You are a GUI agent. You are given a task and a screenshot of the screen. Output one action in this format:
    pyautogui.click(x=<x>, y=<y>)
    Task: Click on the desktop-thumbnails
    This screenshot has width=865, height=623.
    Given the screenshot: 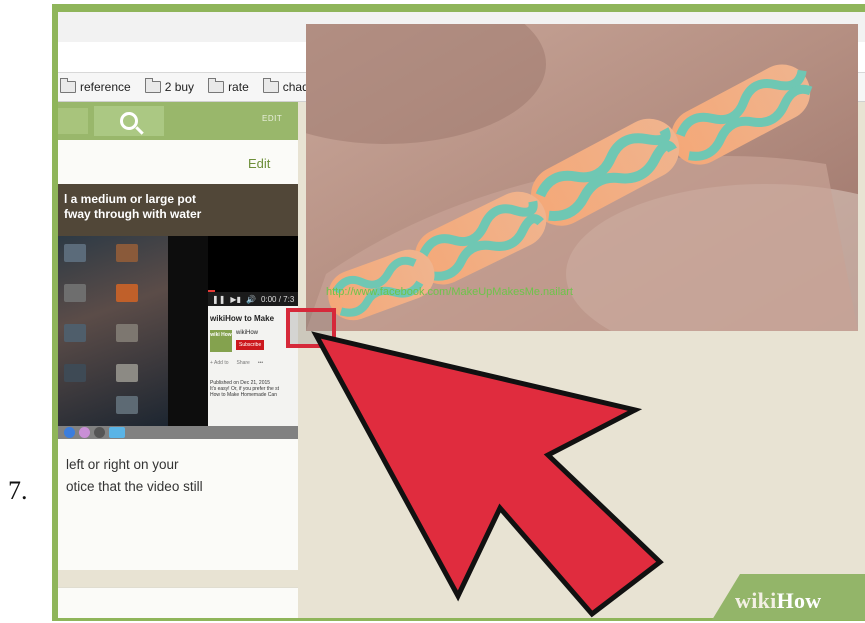 What is the action you would take?
    pyautogui.click(x=113, y=331)
    